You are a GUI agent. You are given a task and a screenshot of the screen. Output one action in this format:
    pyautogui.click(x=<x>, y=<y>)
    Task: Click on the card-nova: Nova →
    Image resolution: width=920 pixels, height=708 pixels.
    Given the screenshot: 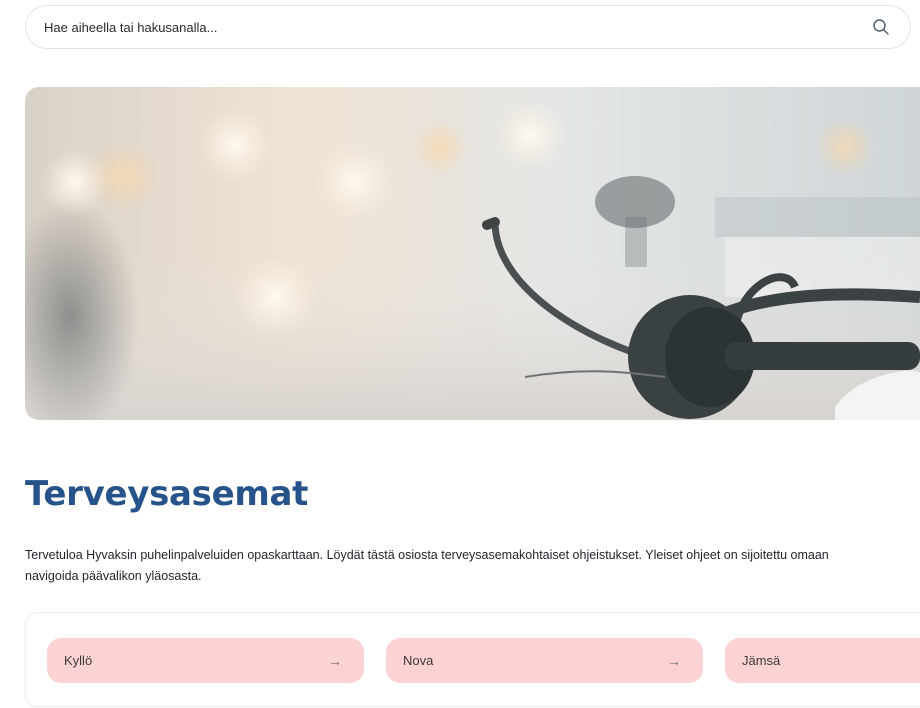 What is the action you would take?
    pyautogui.click(x=544, y=660)
    